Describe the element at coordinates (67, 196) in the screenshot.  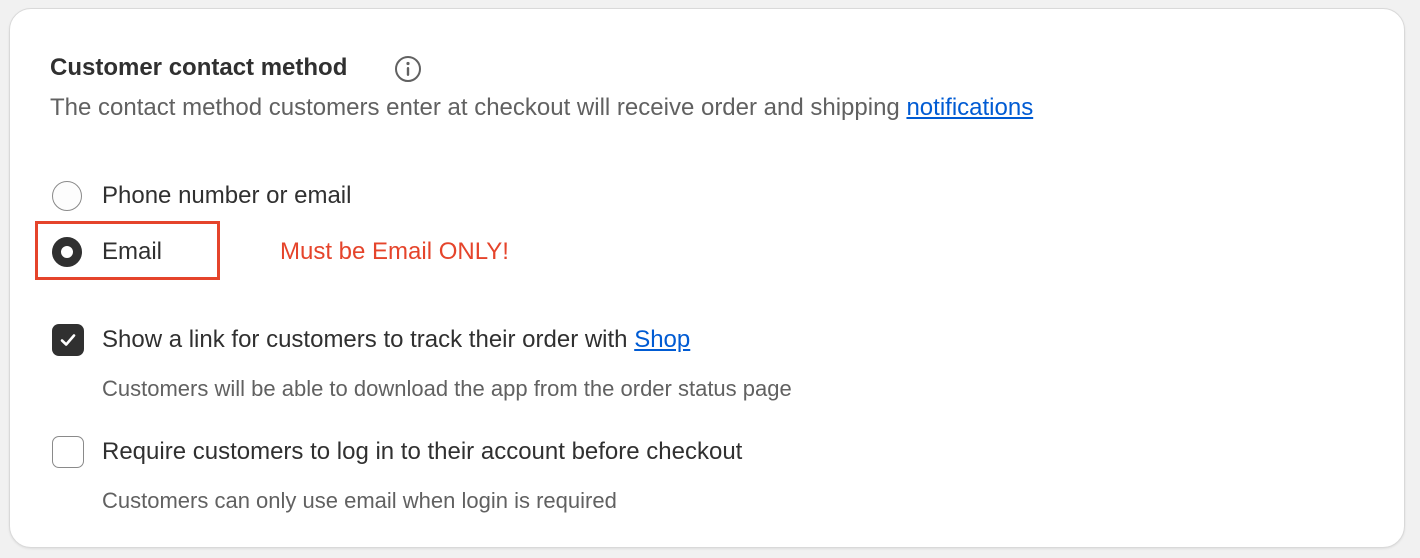
I see `radio-phone-or-email` at that location.